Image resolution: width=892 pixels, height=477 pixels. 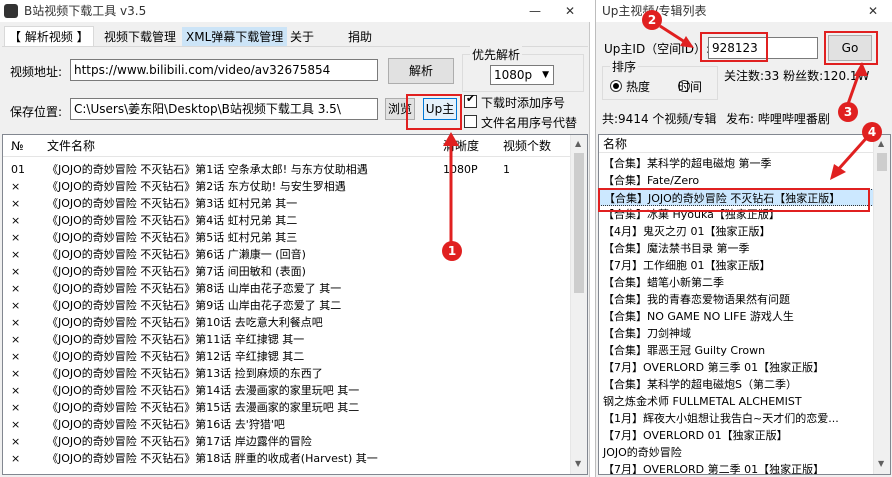 What do you see at coordinates (873, 11) in the screenshot?
I see `up-close-button: ✕` at bounding box center [873, 11].